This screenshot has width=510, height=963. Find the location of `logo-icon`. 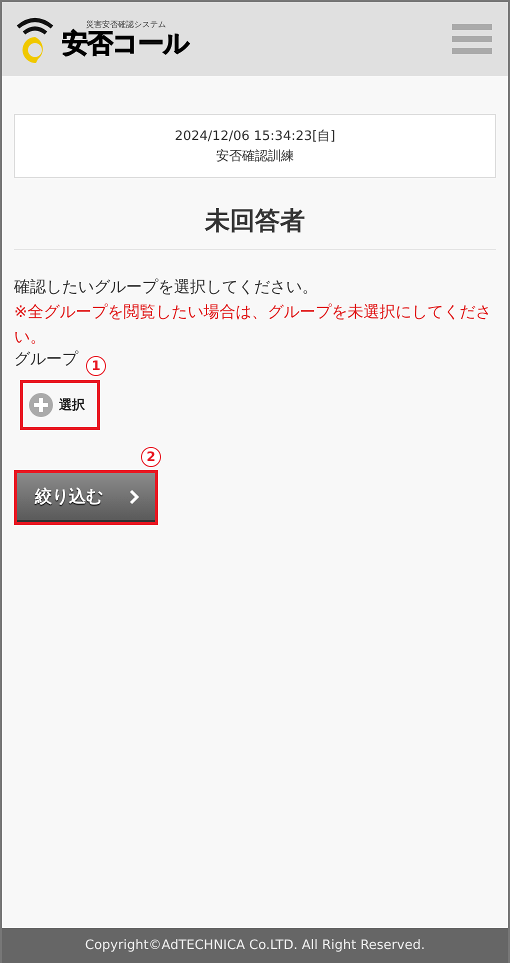

logo-icon is located at coordinates (35, 39).